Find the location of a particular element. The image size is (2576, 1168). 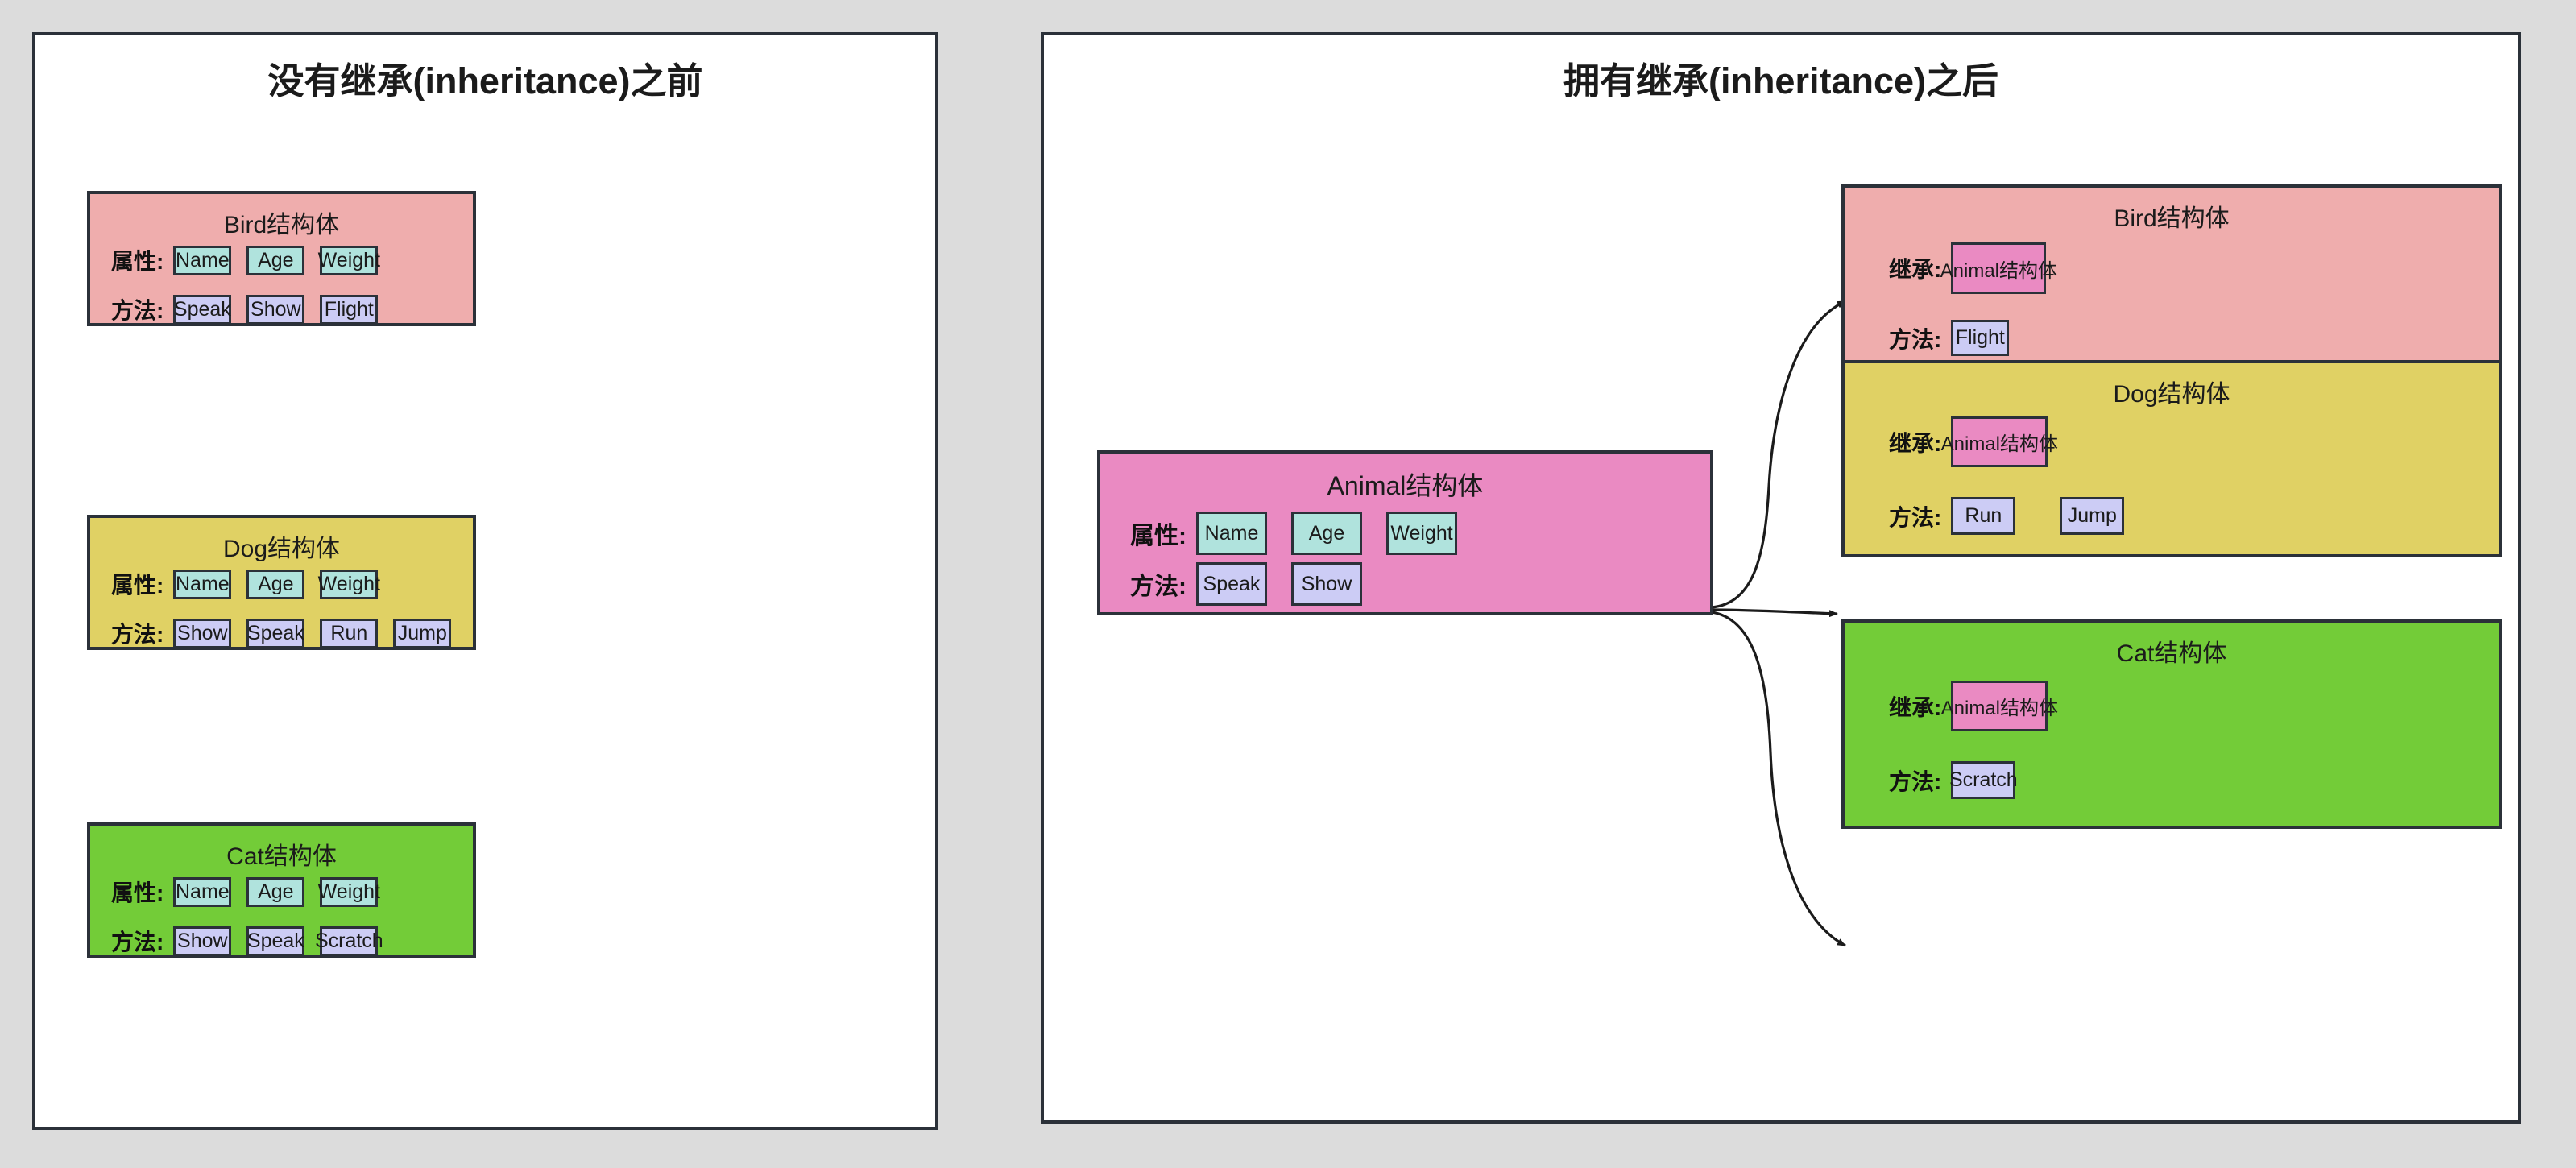

panel-left-title: 没有继承(inheritance)之前 is located at coordinates (485, 80).